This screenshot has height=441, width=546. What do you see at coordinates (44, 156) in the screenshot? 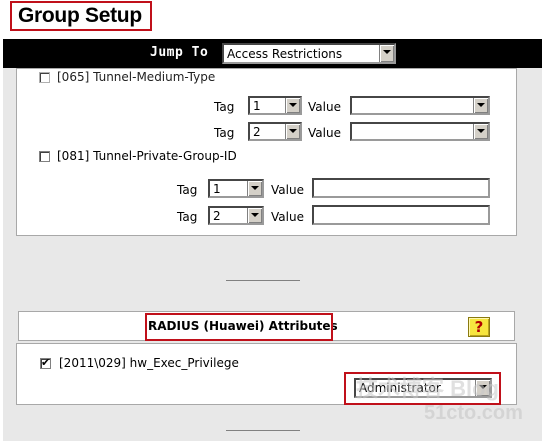
I see `tunnel-private-group-checkbox` at bounding box center [44, 156].